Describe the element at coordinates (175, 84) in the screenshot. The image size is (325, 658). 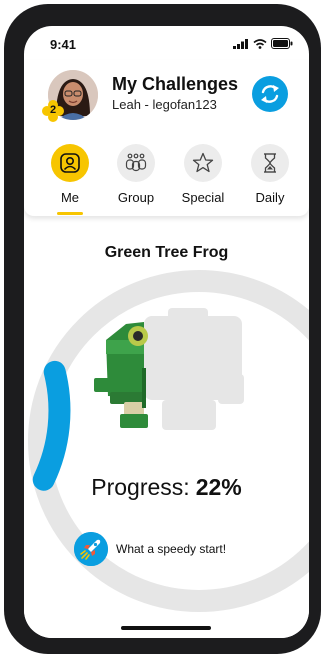
I see `page-title: My Challenges` at that location.